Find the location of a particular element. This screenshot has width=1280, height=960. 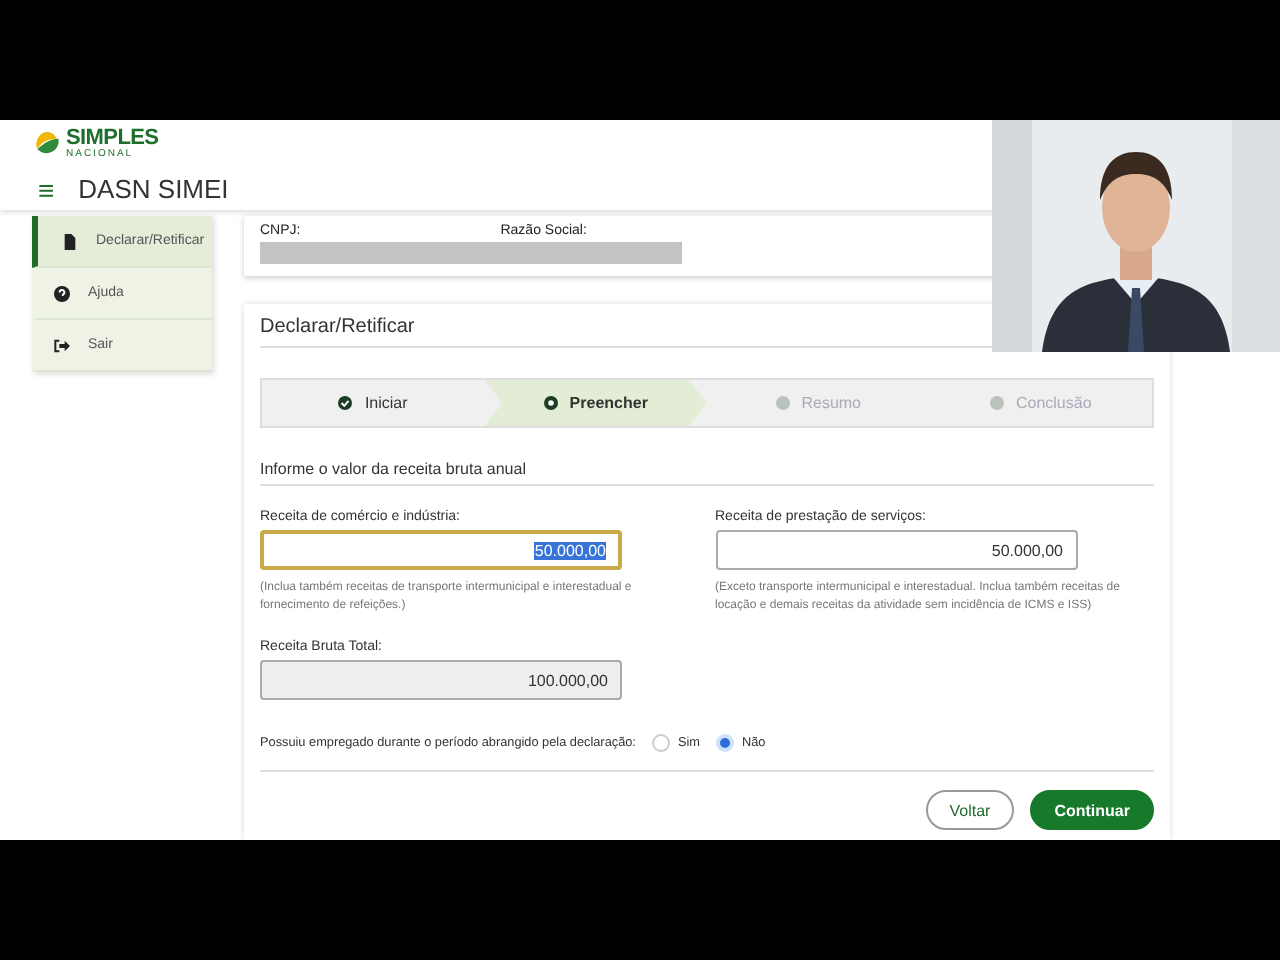

logo-icon is located at coordinates (48, 143).